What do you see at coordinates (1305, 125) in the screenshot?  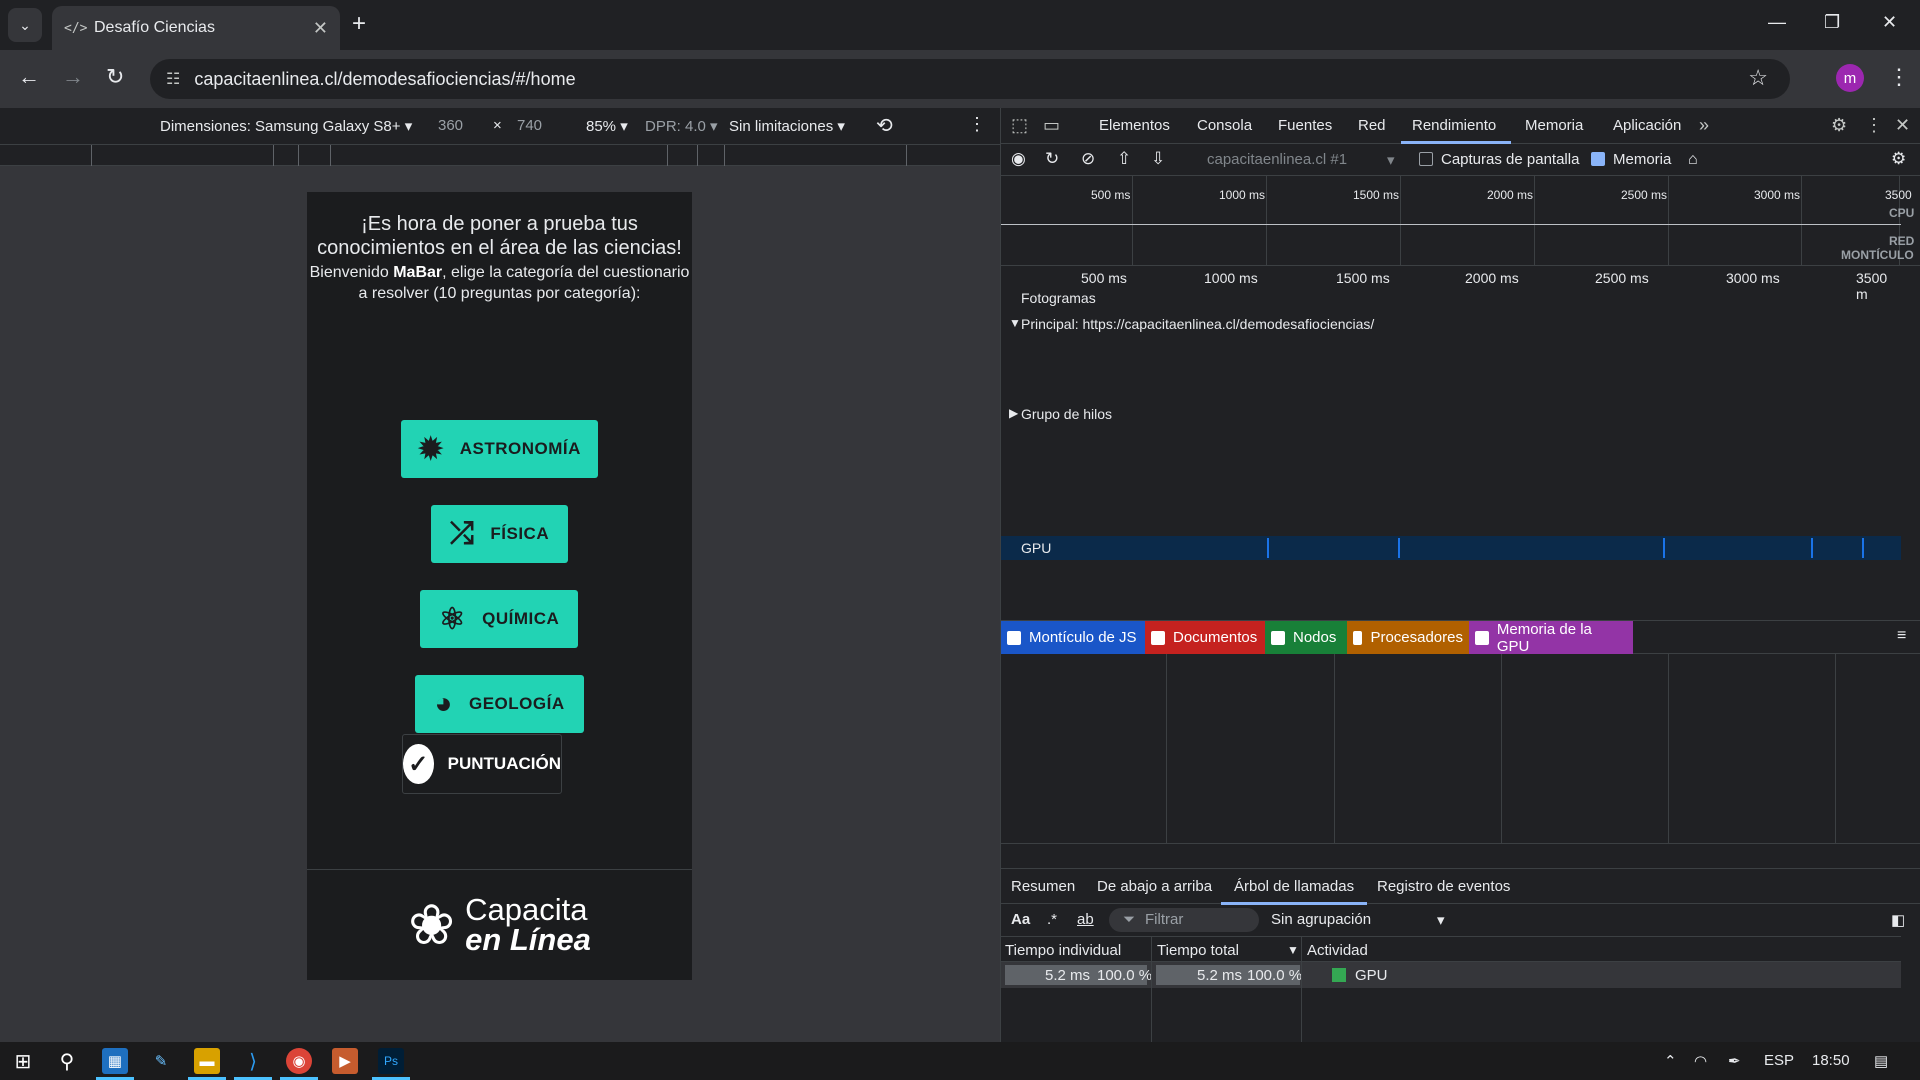 I see `tab-fuentes: Fuentes` at bounding box center [1305, 125].